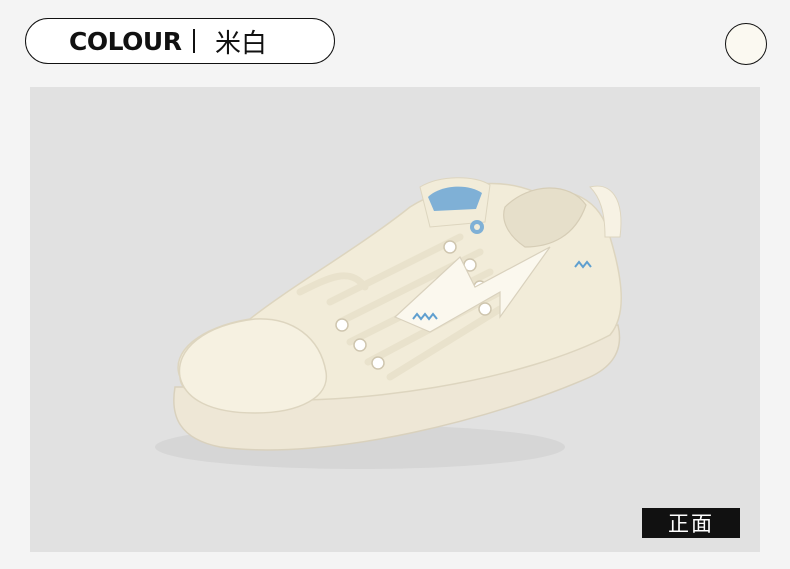 Image resolution: width=790 pixels, height=569 pixels. Describe the element at coordinates (194, 41) in the screenshot. I see `header-divider` at that location.